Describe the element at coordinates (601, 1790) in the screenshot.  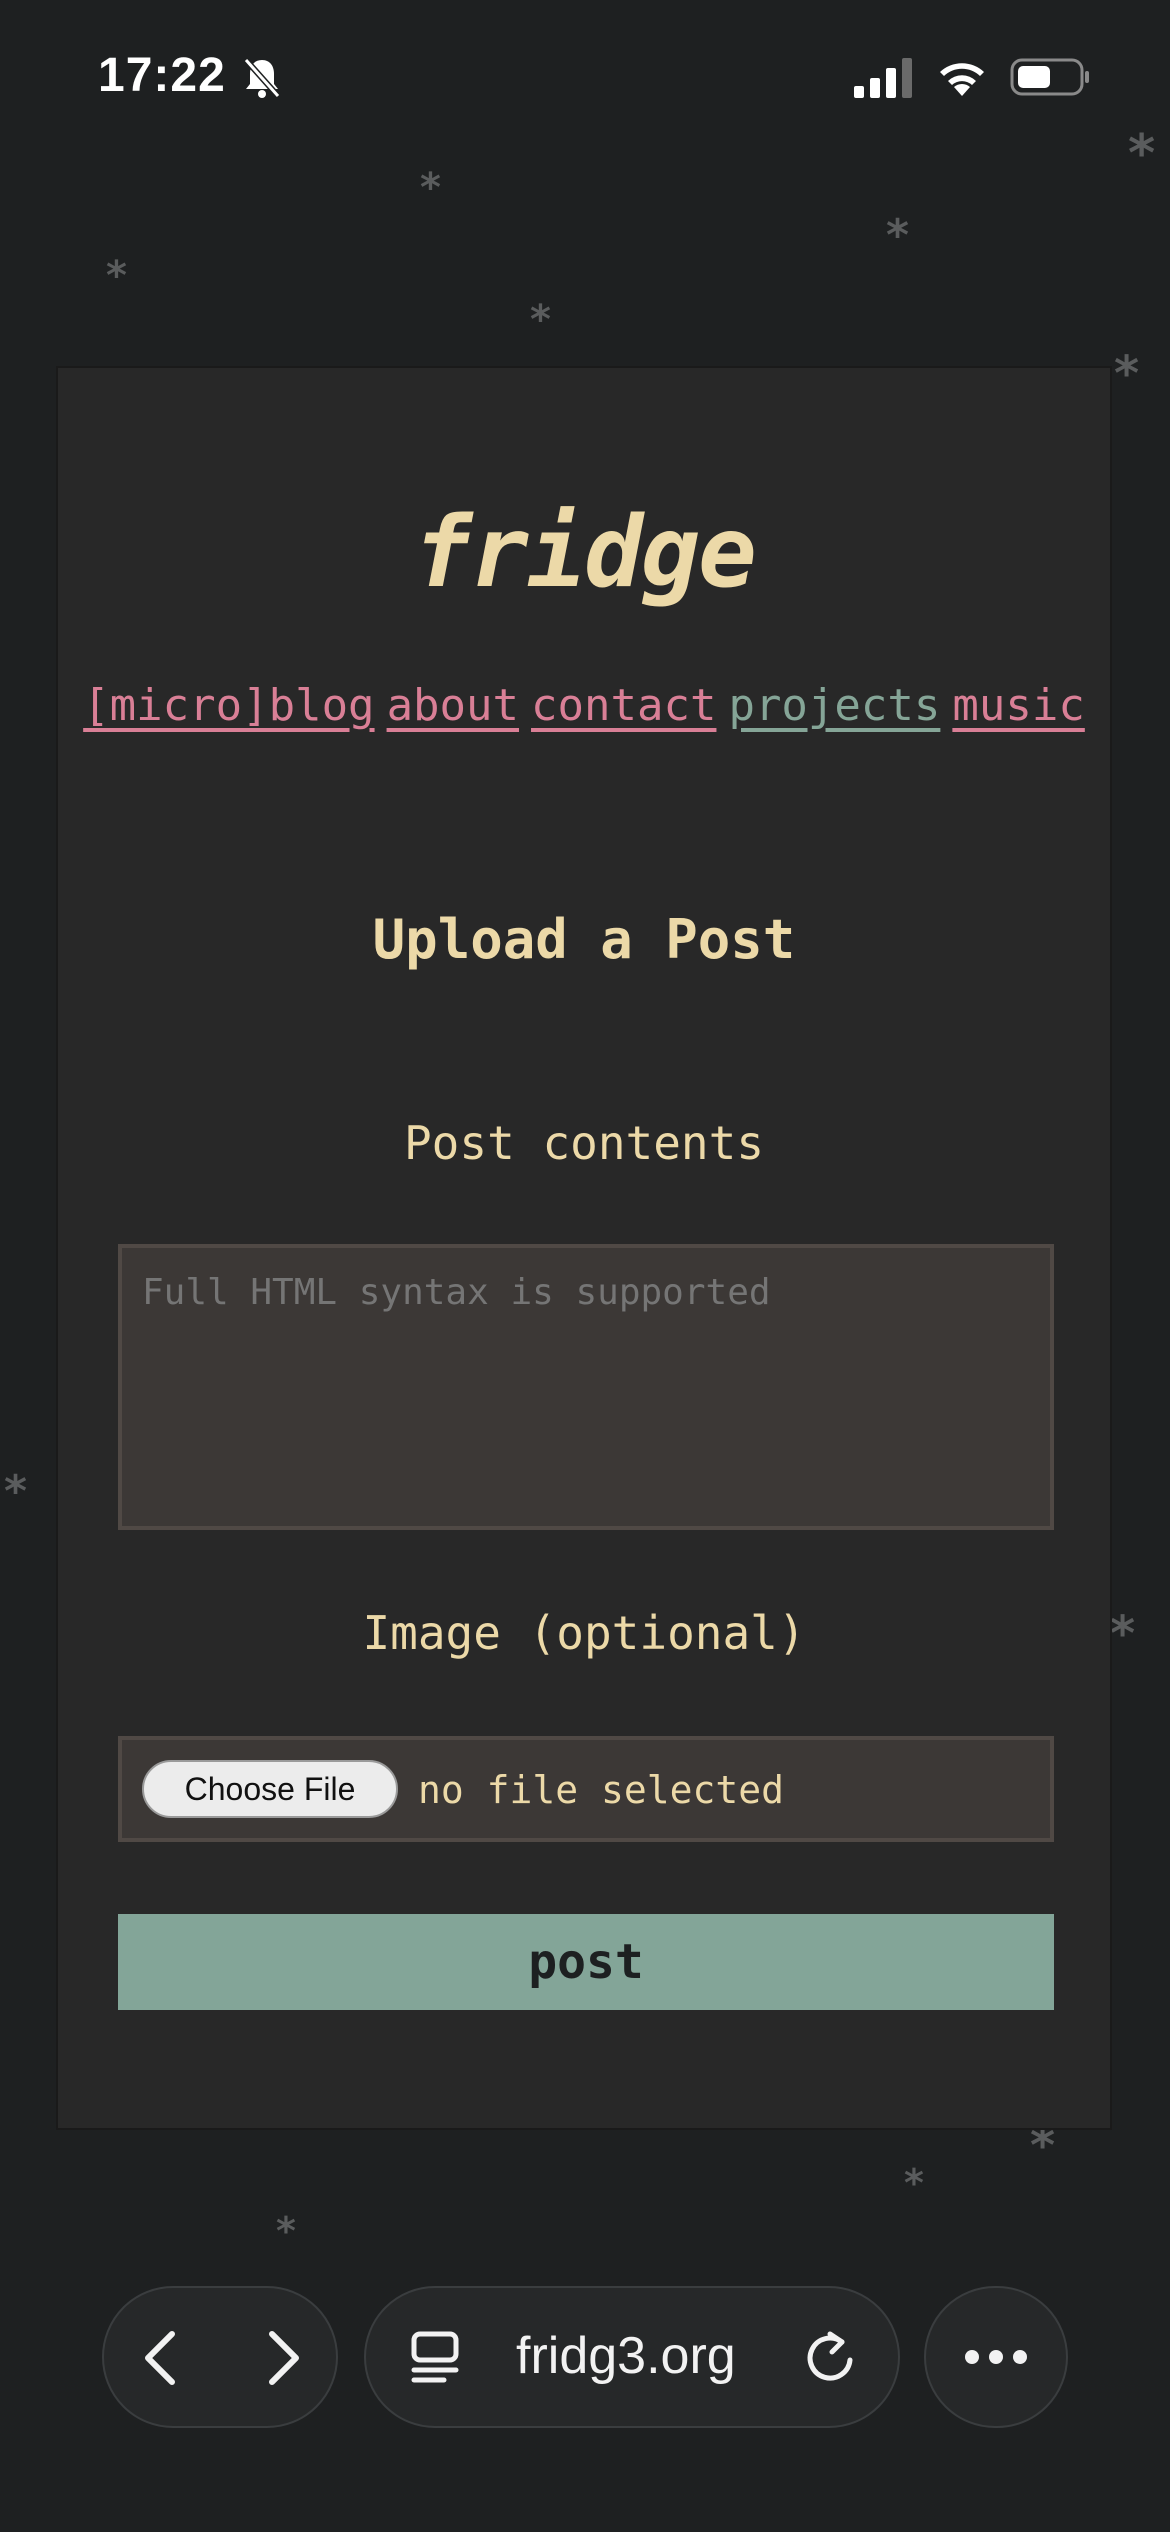
I see `file-status-text: no file selected` at that location.